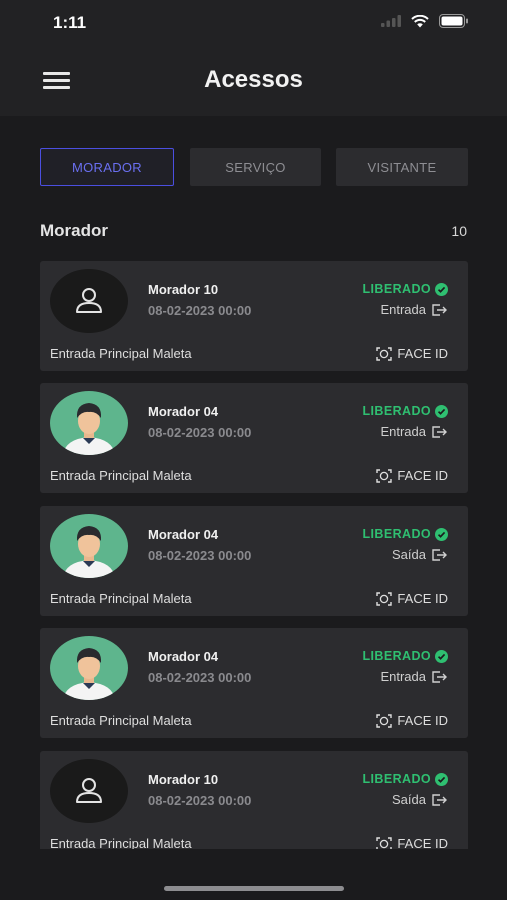 This screenshot has height=900, width=507. I want to click on status-icons, so click(425, 21).